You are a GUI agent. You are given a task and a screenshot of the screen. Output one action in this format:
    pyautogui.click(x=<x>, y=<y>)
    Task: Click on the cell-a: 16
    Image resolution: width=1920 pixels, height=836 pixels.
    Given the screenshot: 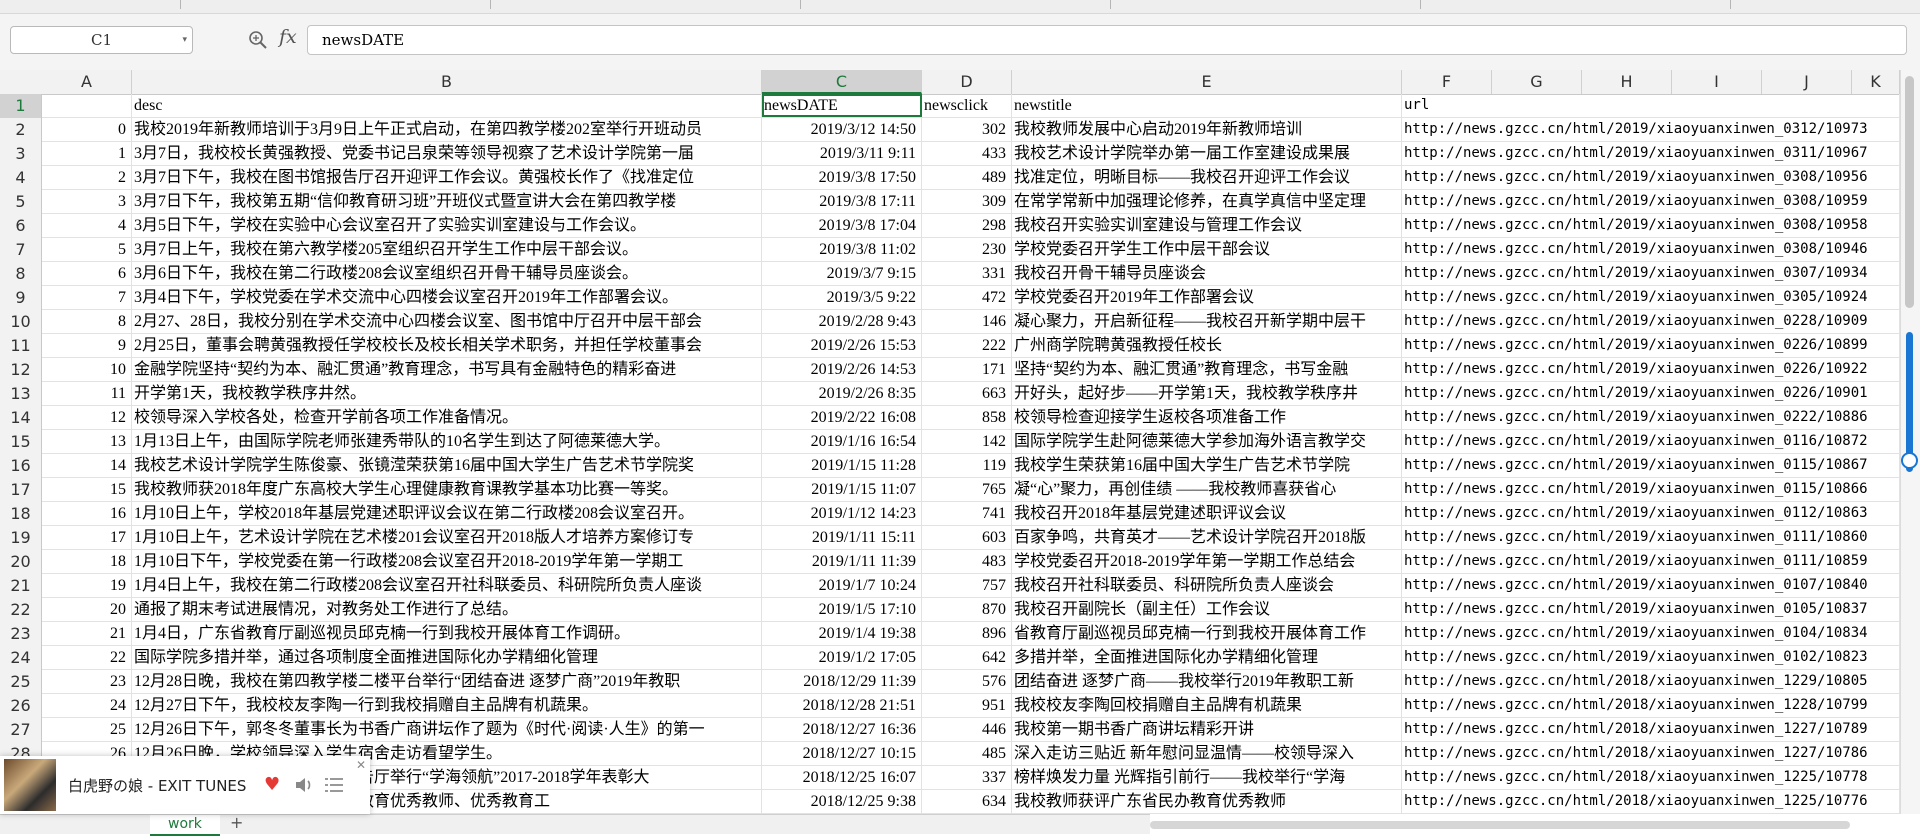 What is the action you would take?
    pyautogui.click(x=87, y=513)
    